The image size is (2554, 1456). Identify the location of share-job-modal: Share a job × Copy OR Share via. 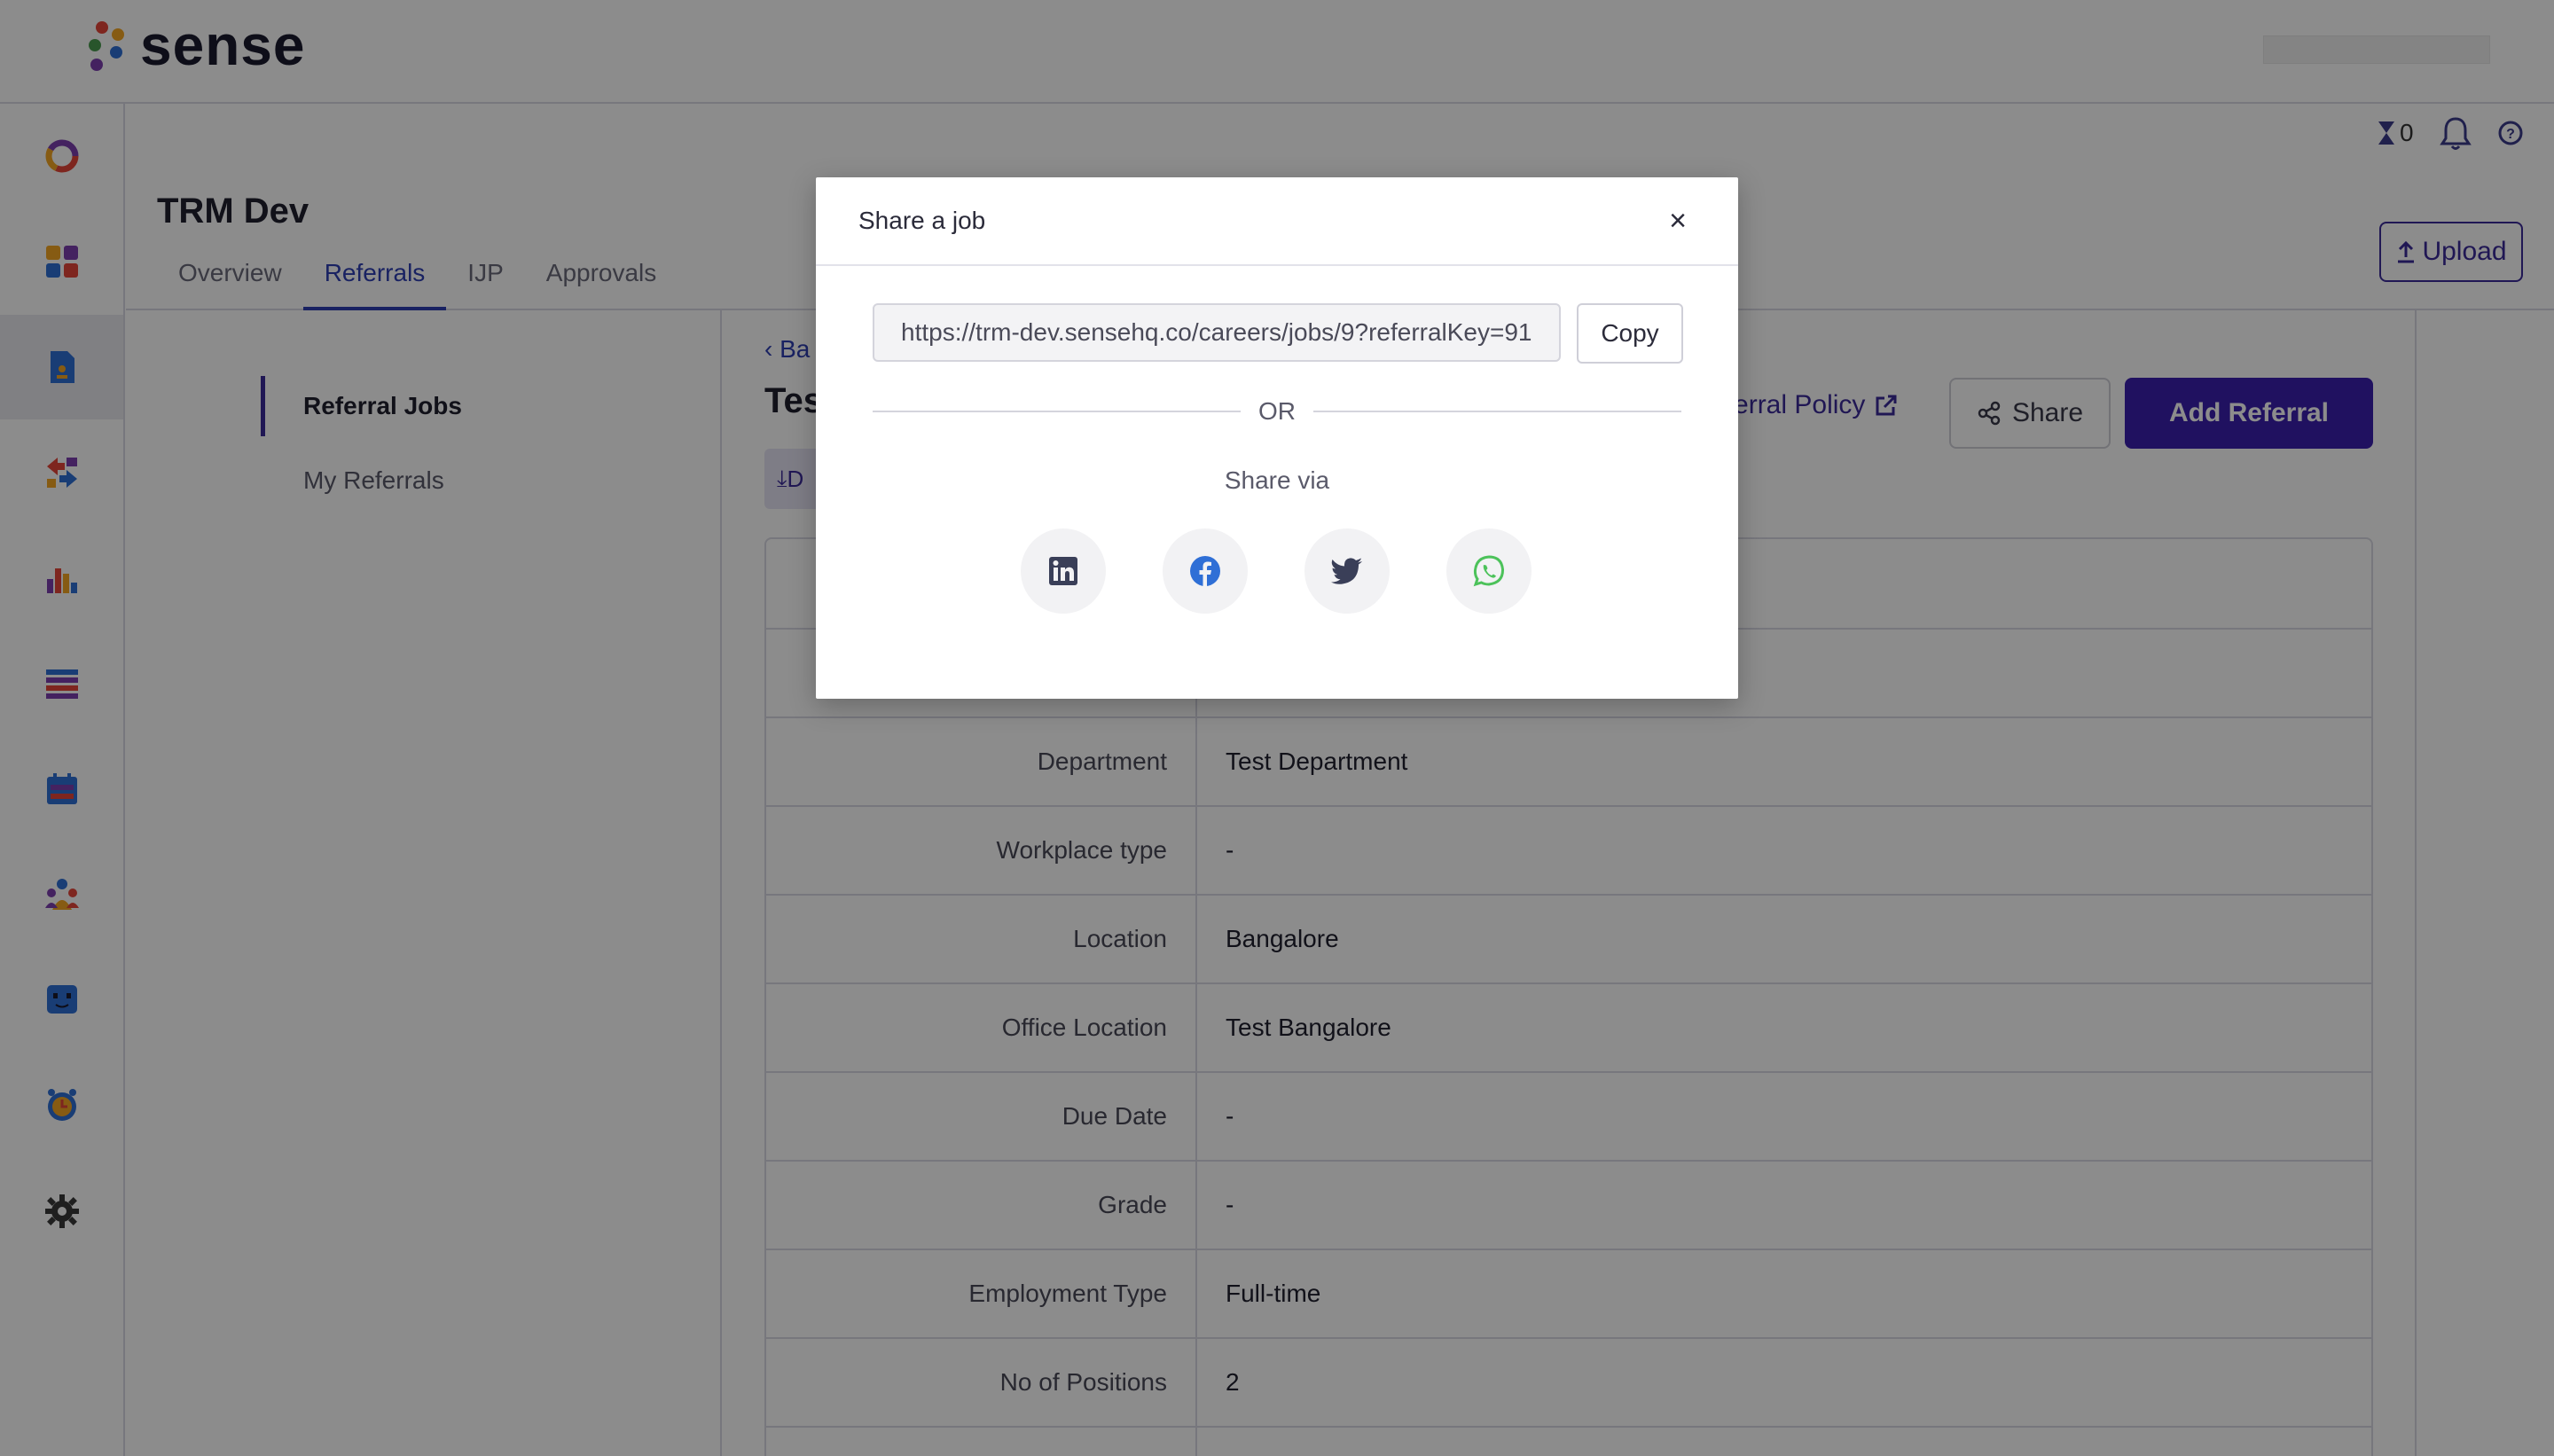
(1277, 438).